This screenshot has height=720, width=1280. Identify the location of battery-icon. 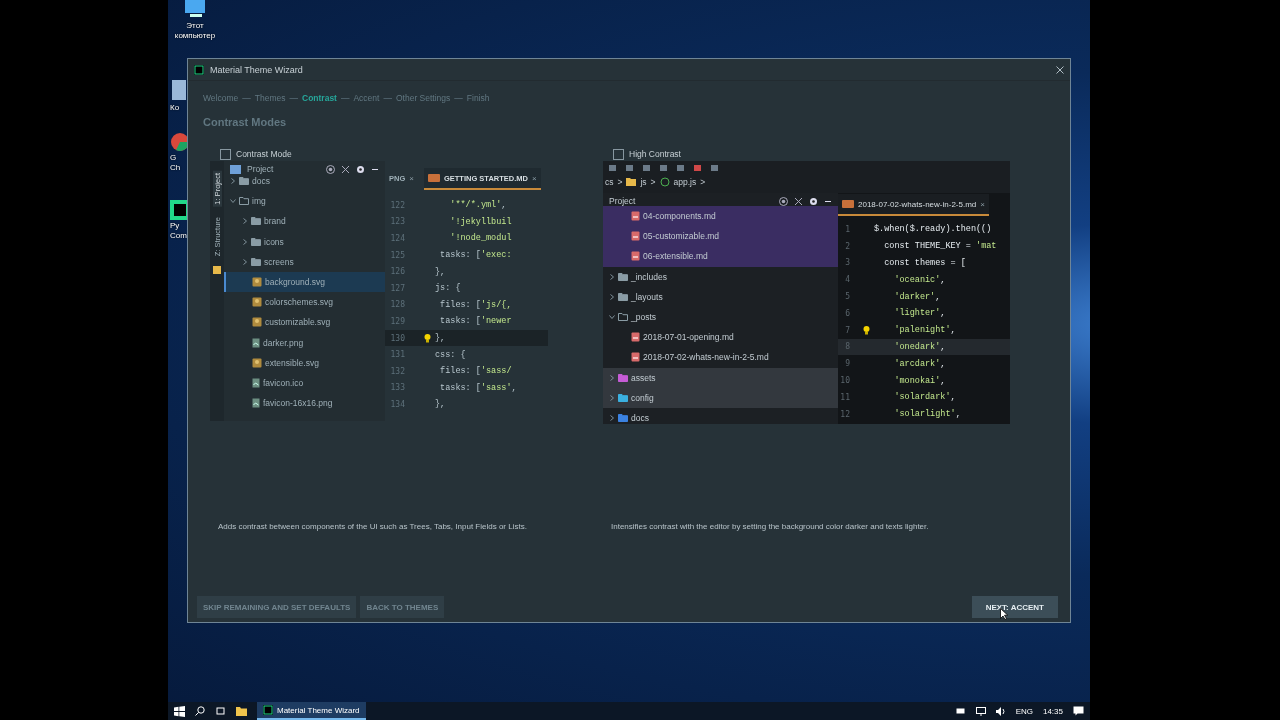
(960, 711).